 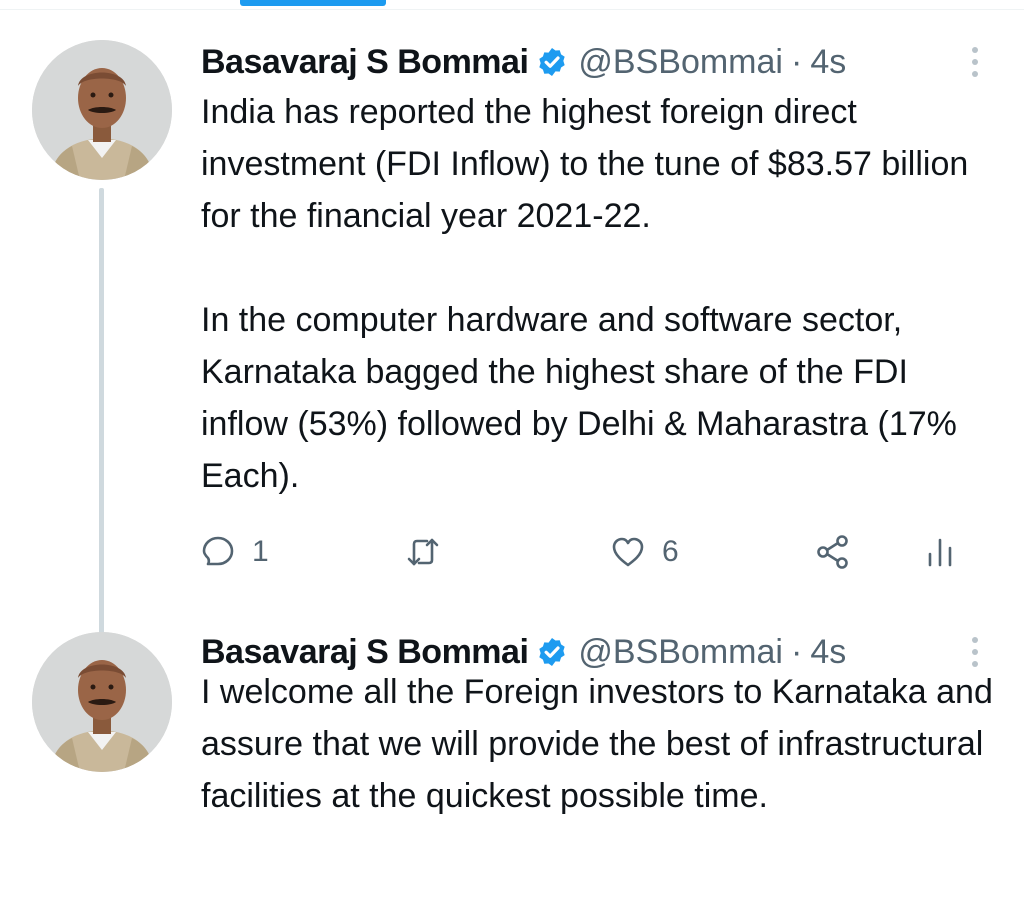 I want to click on reply-icon, so click(x=218, y=551).